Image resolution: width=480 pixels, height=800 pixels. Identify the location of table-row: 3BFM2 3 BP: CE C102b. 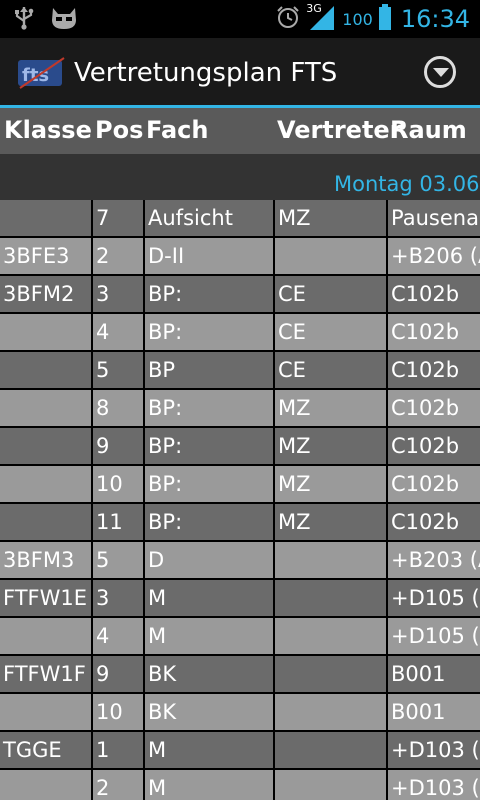
(240, 295).